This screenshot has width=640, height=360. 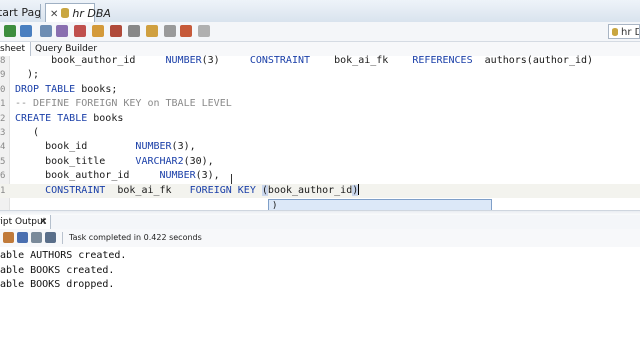 I want to click on line-number: 8, so click(x=3, y=61).